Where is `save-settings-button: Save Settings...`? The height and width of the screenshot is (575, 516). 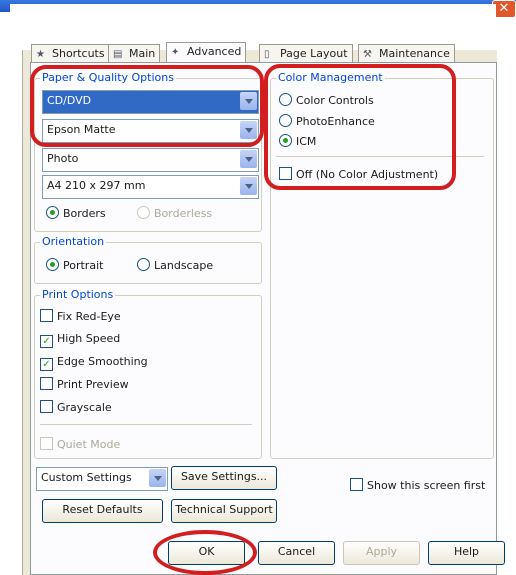
save-settings-button: Save Settings... is located at coordinates (224, 478).